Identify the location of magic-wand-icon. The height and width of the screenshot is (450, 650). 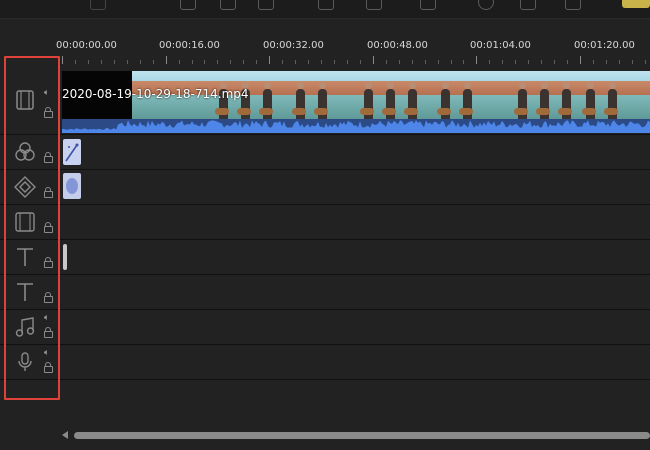
(72, 152).